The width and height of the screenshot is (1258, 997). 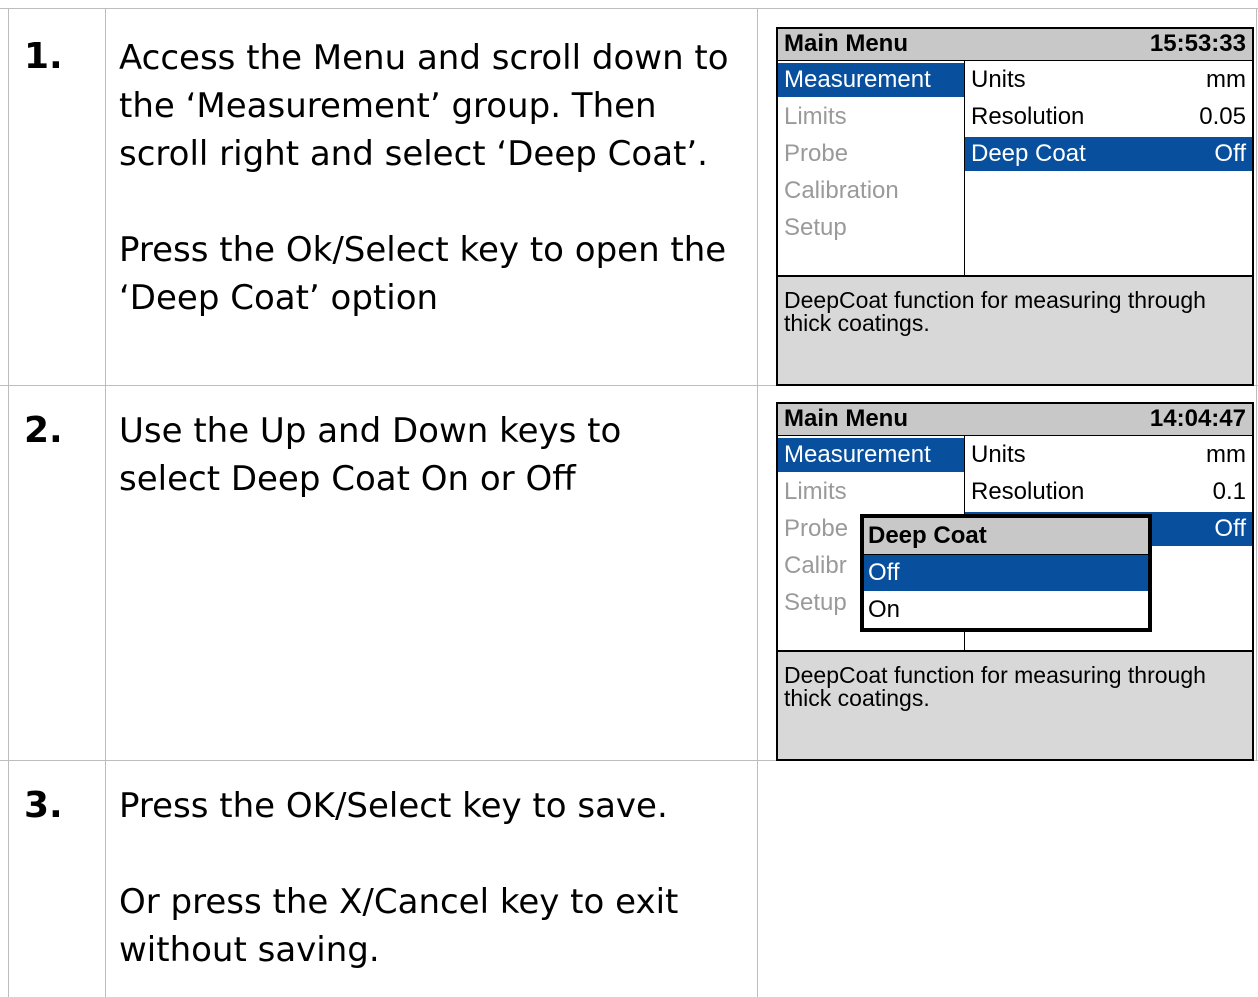 I want to click on popup-option-on: On, so click(x=1006, y=610).